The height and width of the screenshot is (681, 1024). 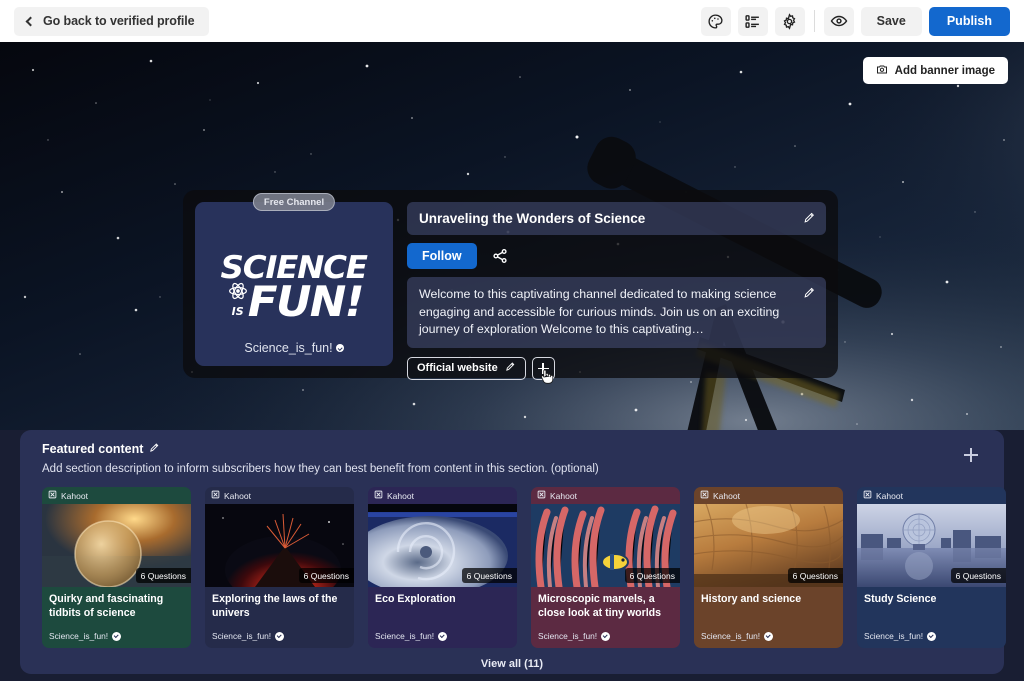 What do you see at coordinates (971, 455) in the screenshot?
I see `add-featured-section-button` at bounding box center [971, 455].